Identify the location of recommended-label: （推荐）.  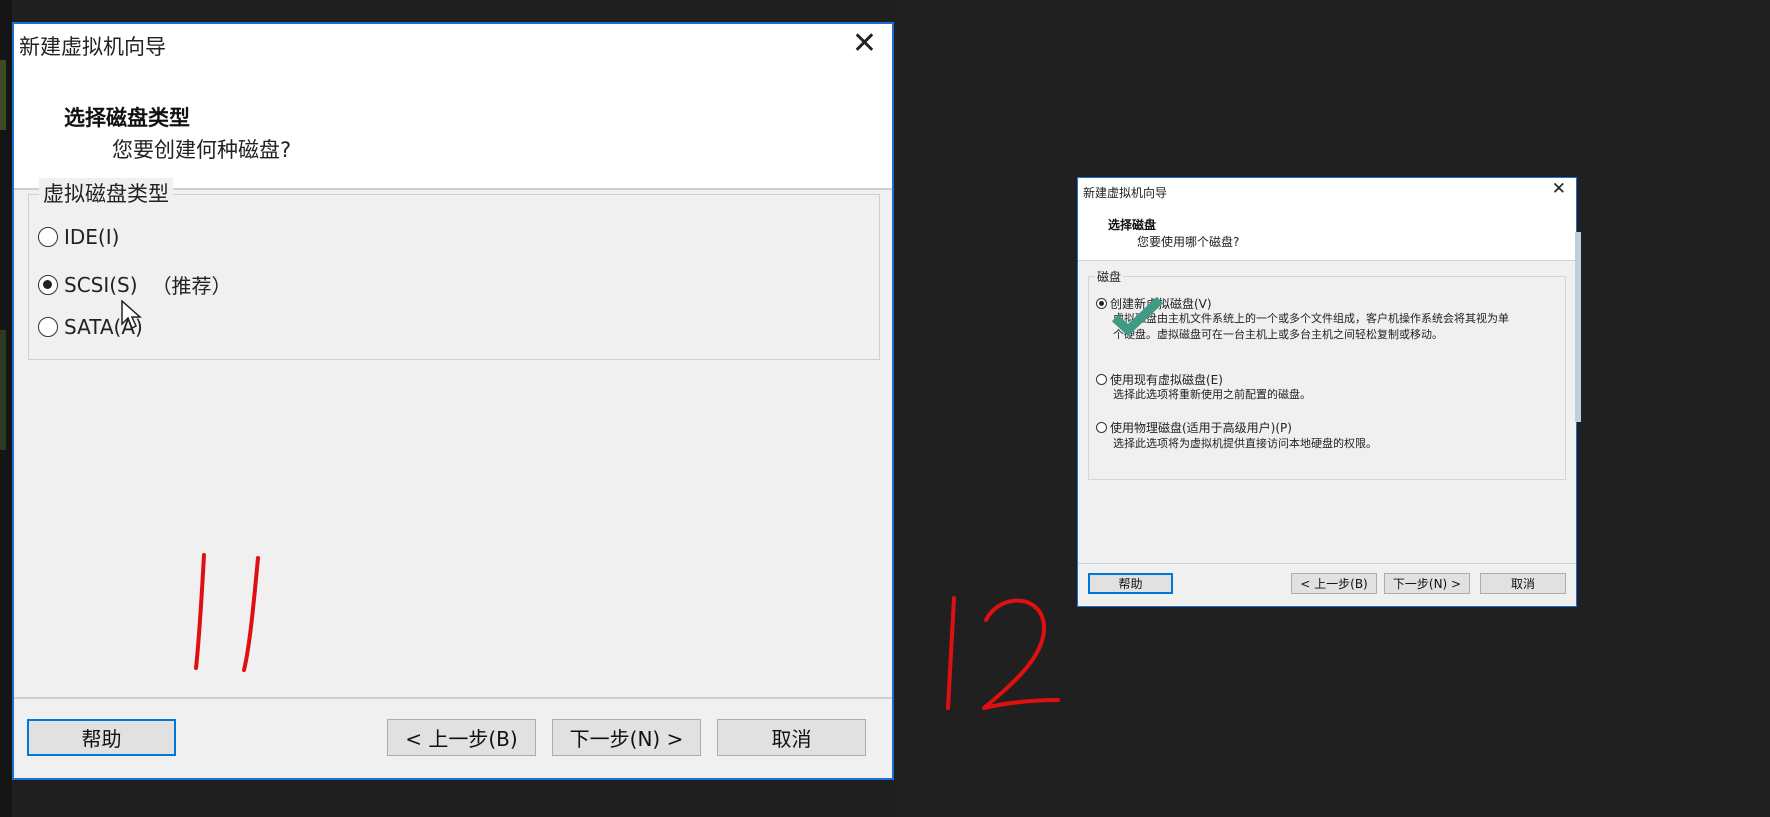
(191, 286).